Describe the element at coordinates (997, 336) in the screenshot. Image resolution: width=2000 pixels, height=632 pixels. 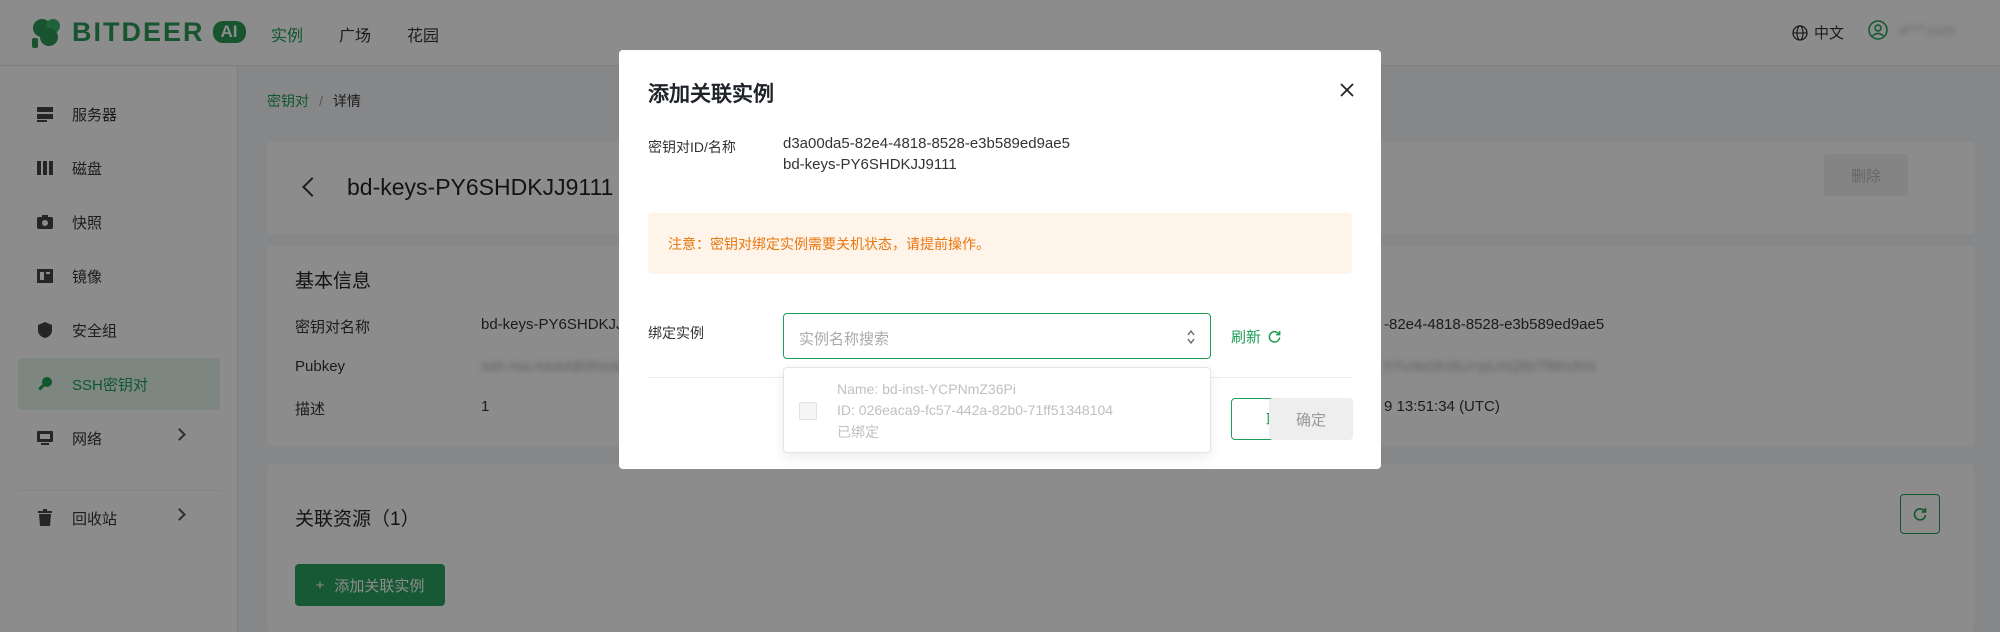
I see `instance-search-select: 实例名称搜索` at that location.